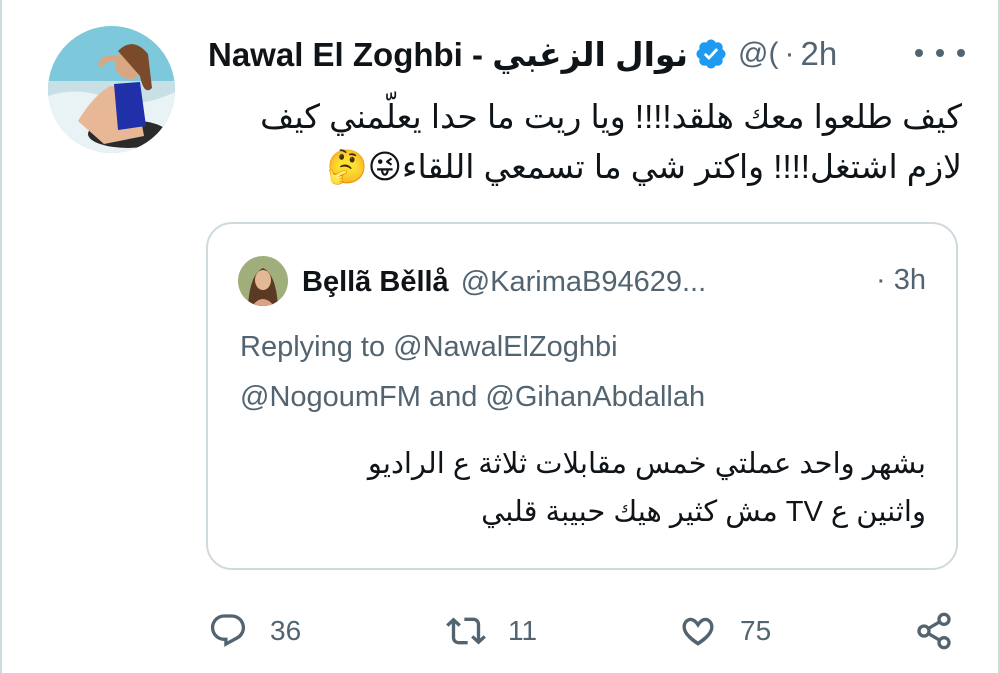  What do you see at coordinates (466, 631) in the screenshot?
I see `retweet-icon` at bounding box center [466, 631].